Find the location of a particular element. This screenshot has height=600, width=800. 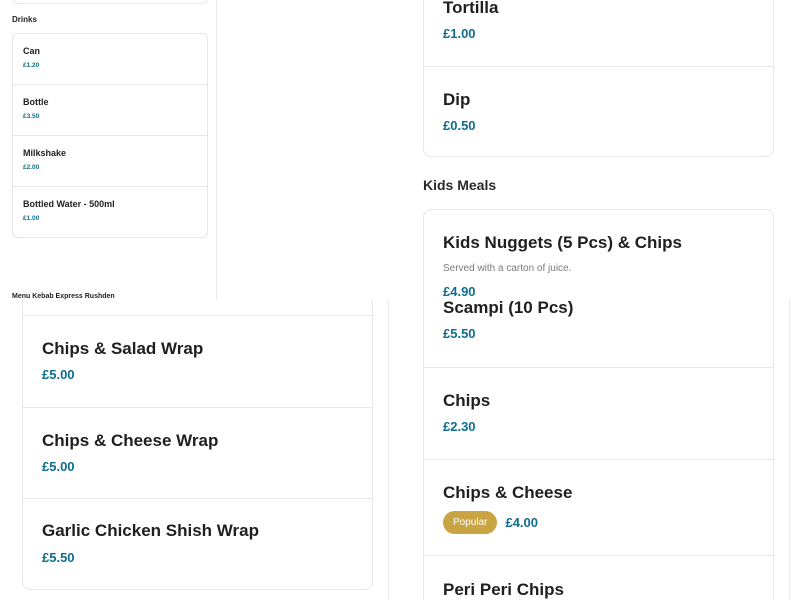

menu-item-chips: Chips £2.30 is located at coordinates (598, 414).